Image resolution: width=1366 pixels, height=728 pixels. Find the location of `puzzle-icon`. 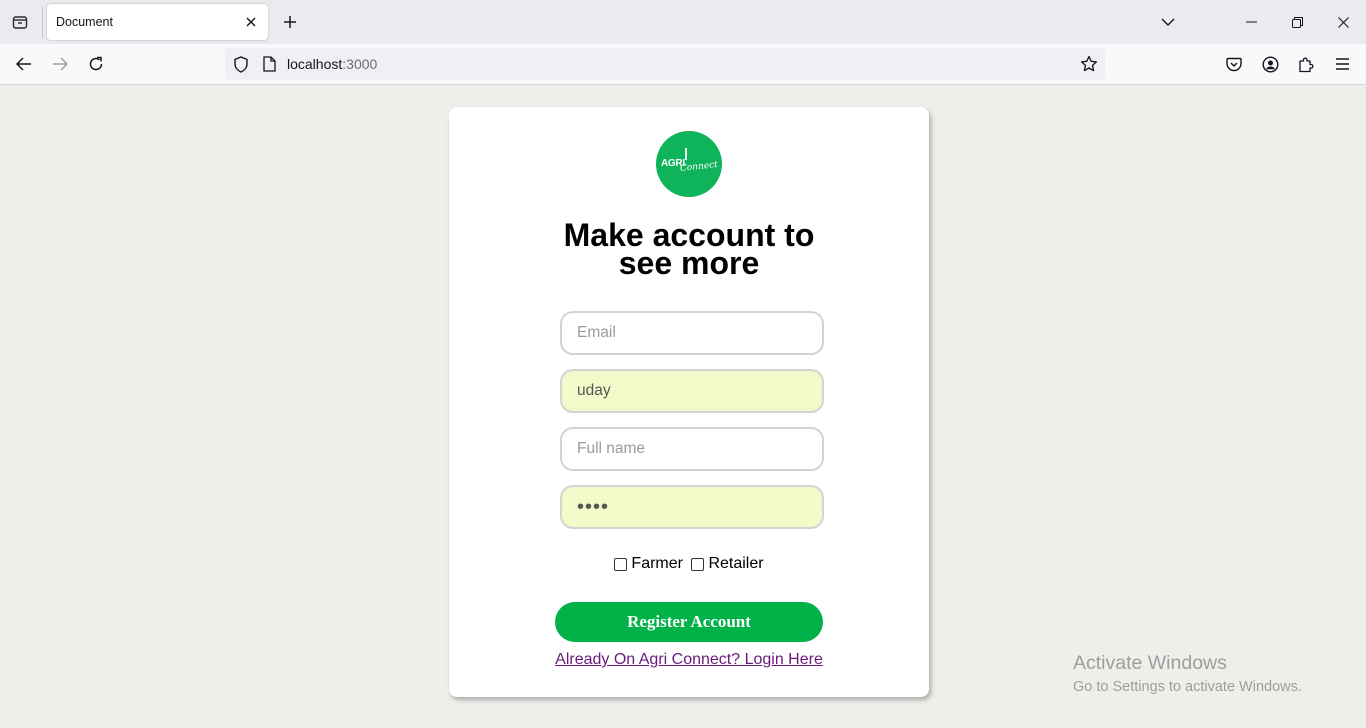

puzzle-icon is located at coordinates (1306, 64).